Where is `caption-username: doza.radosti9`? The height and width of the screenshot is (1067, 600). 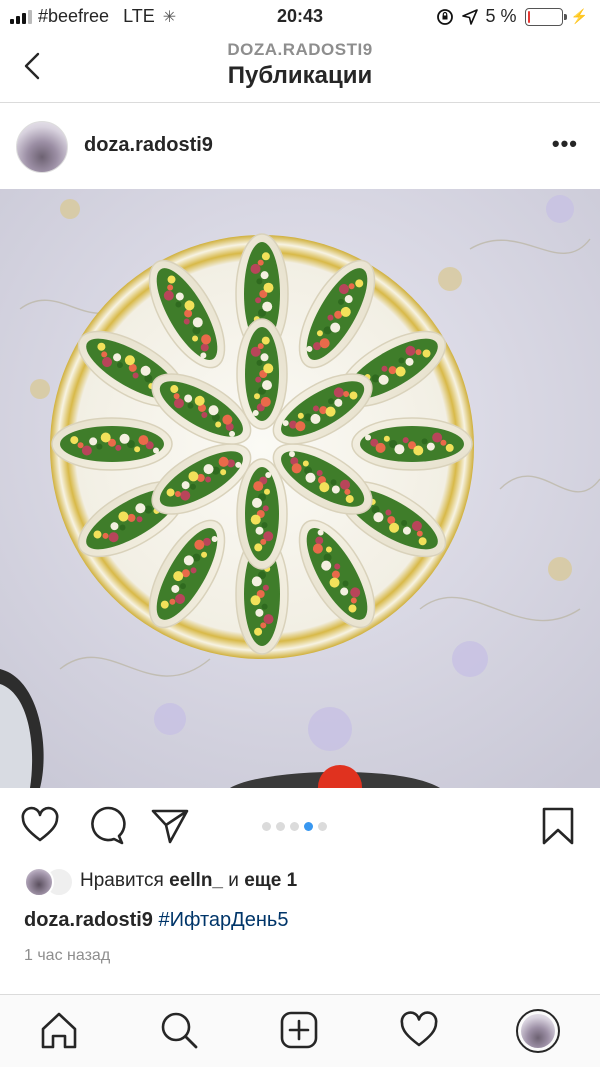 caption-username: doza.radosti9 is located at coordinates (88, 920).